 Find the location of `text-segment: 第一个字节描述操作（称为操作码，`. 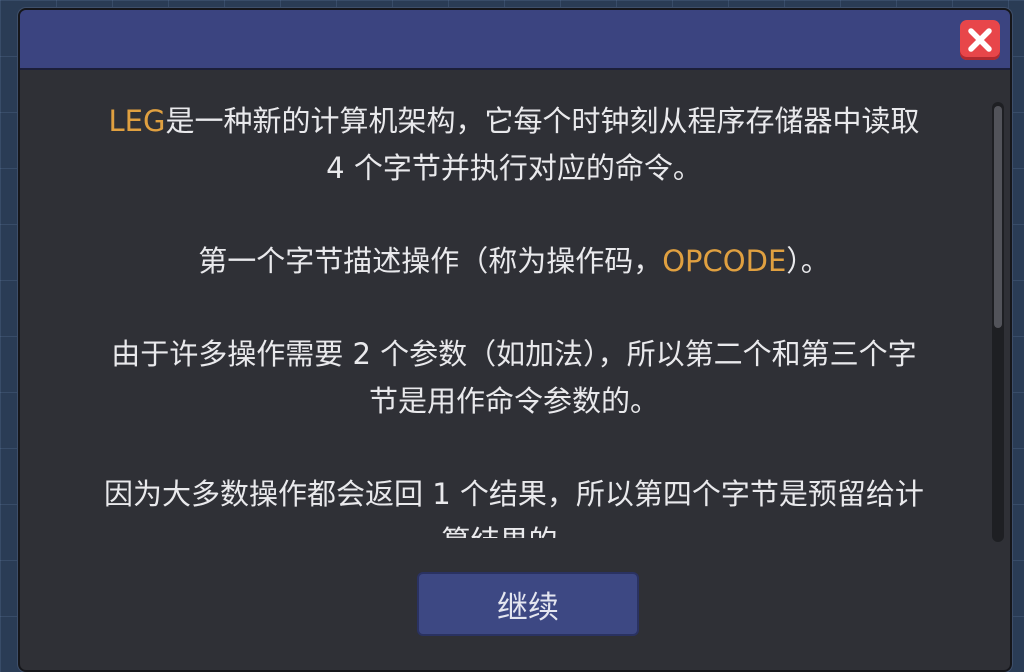

text-segment: 第一个字节描述操作（称为操作码， is located at coordinates (430, 261).